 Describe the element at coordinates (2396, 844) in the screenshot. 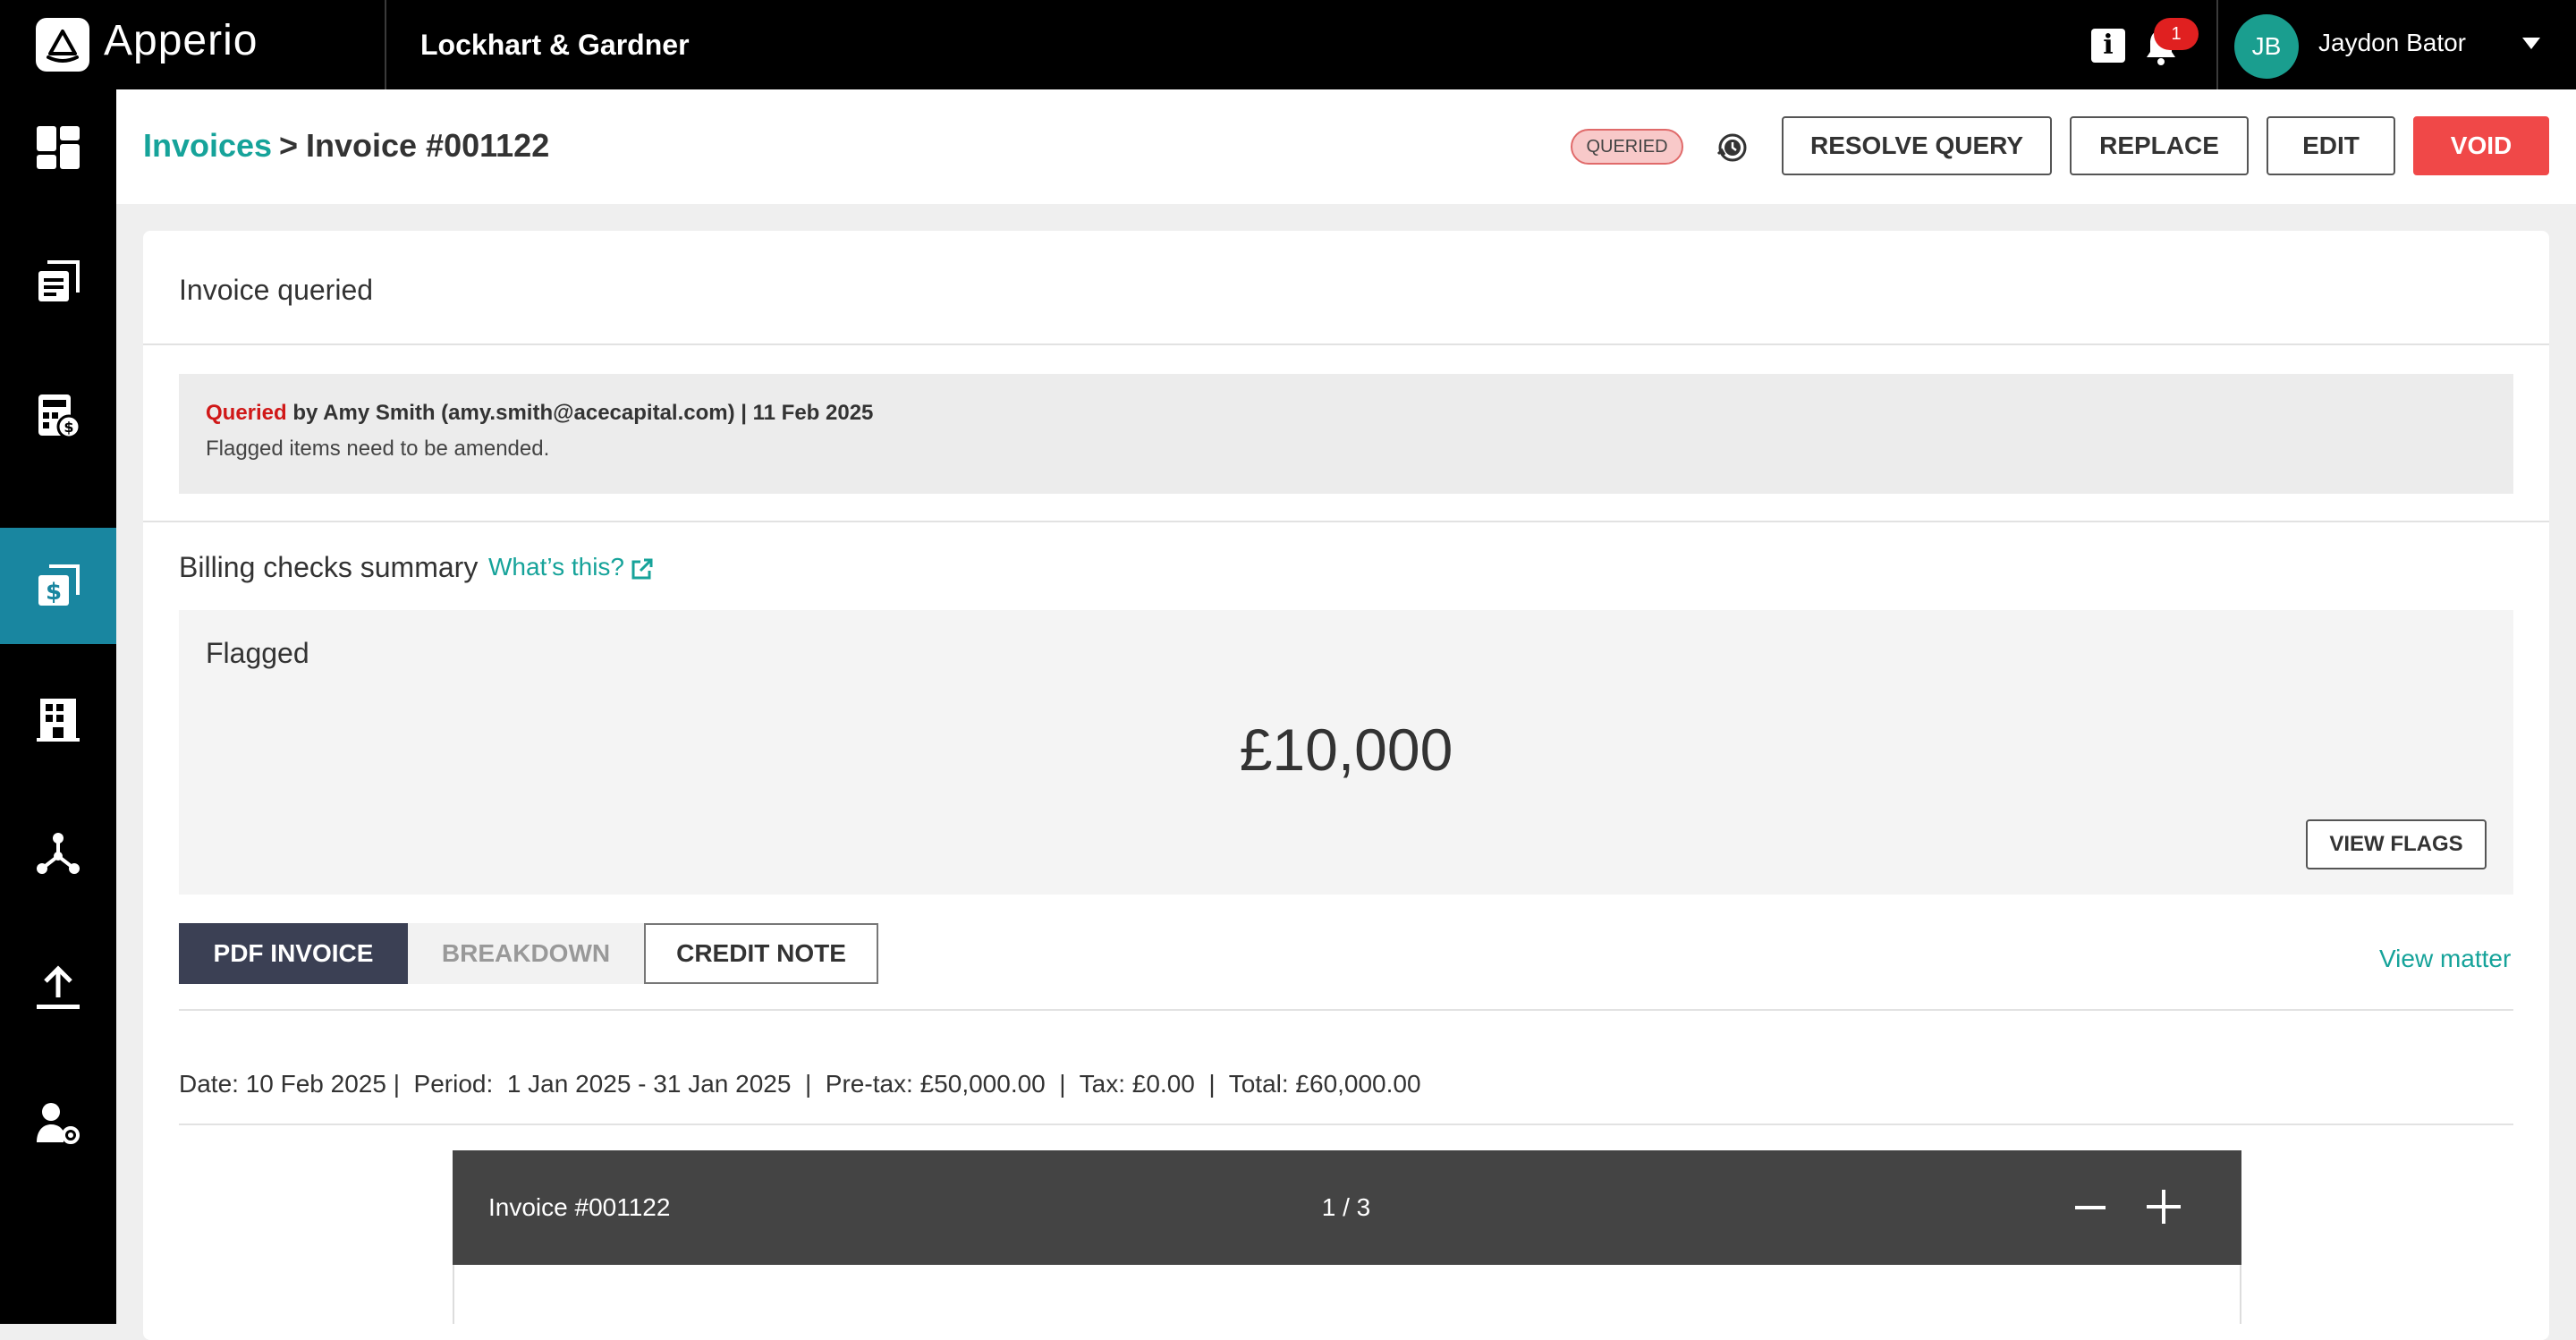

I see `view-flags-button: VIEW FLAGS` at that location.